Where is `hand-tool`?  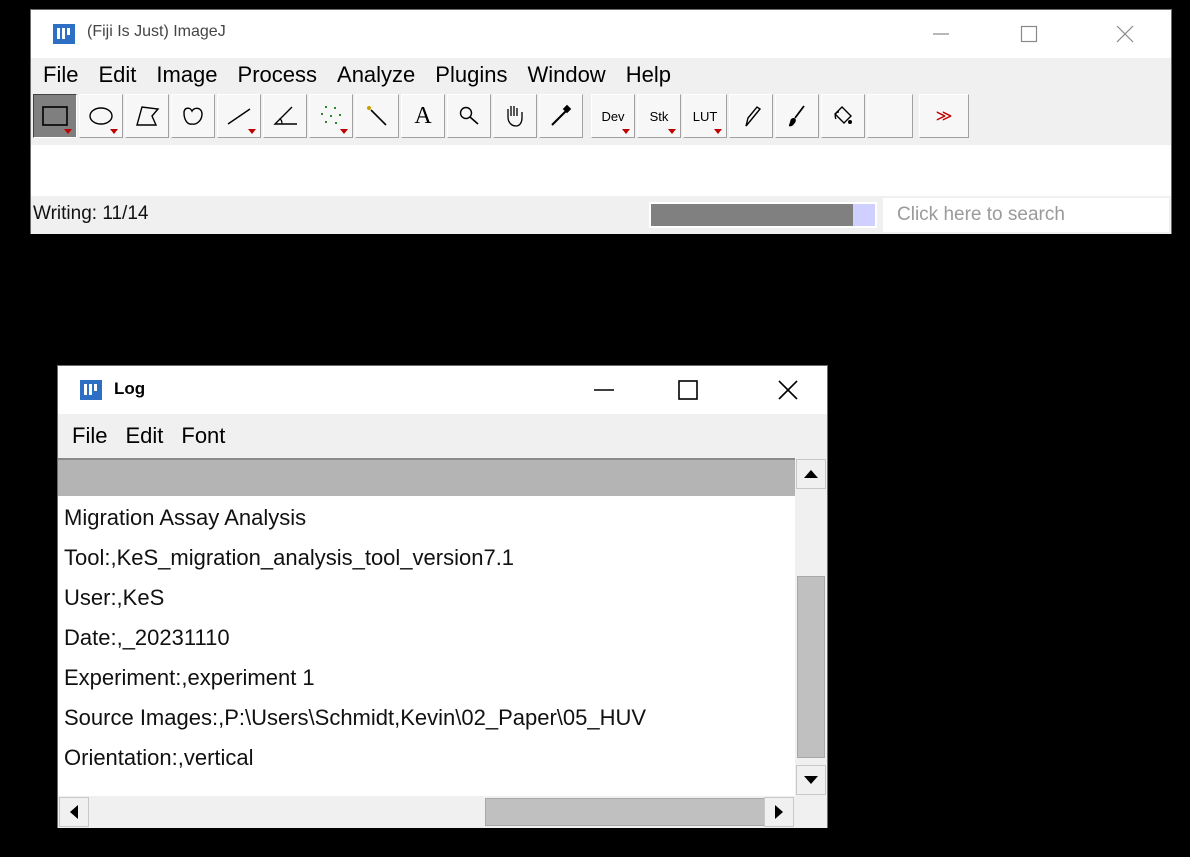
hand-tool is located at coordinates (515, 116).